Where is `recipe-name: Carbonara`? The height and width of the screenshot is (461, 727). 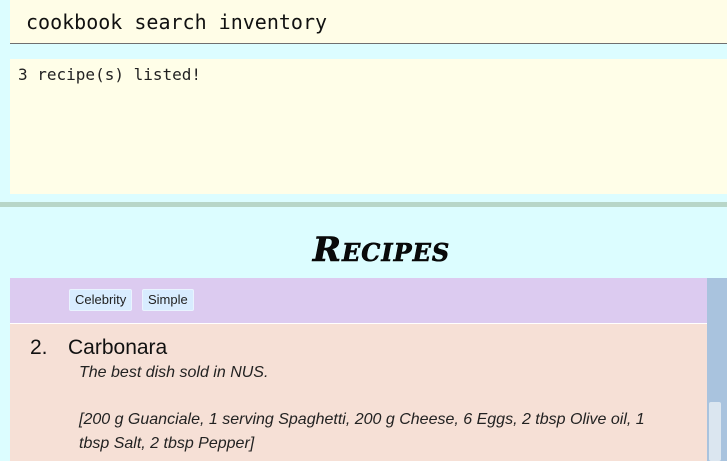 recipe-name: Carbonara is located at coordinates (118, 347).